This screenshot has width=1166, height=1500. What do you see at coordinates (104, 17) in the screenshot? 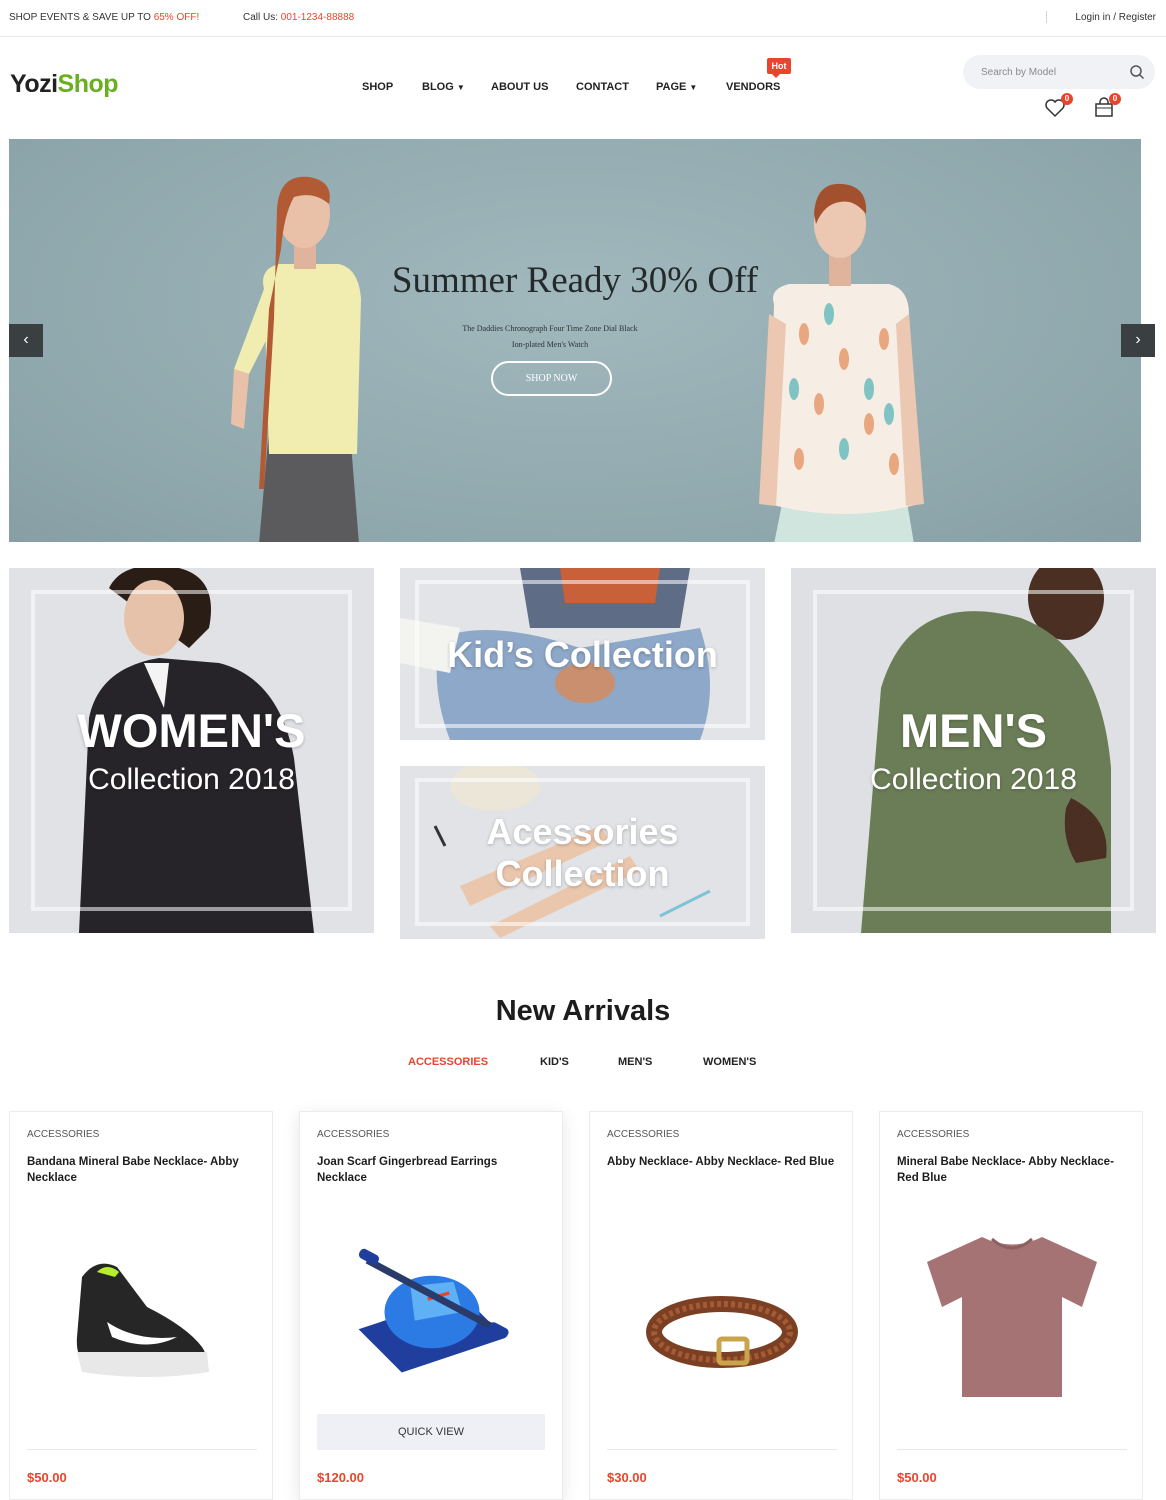
I see `promo-text: SHOP EVENTS & SAVE UP TO 65% OFF!` at bounding box center [104, 17].